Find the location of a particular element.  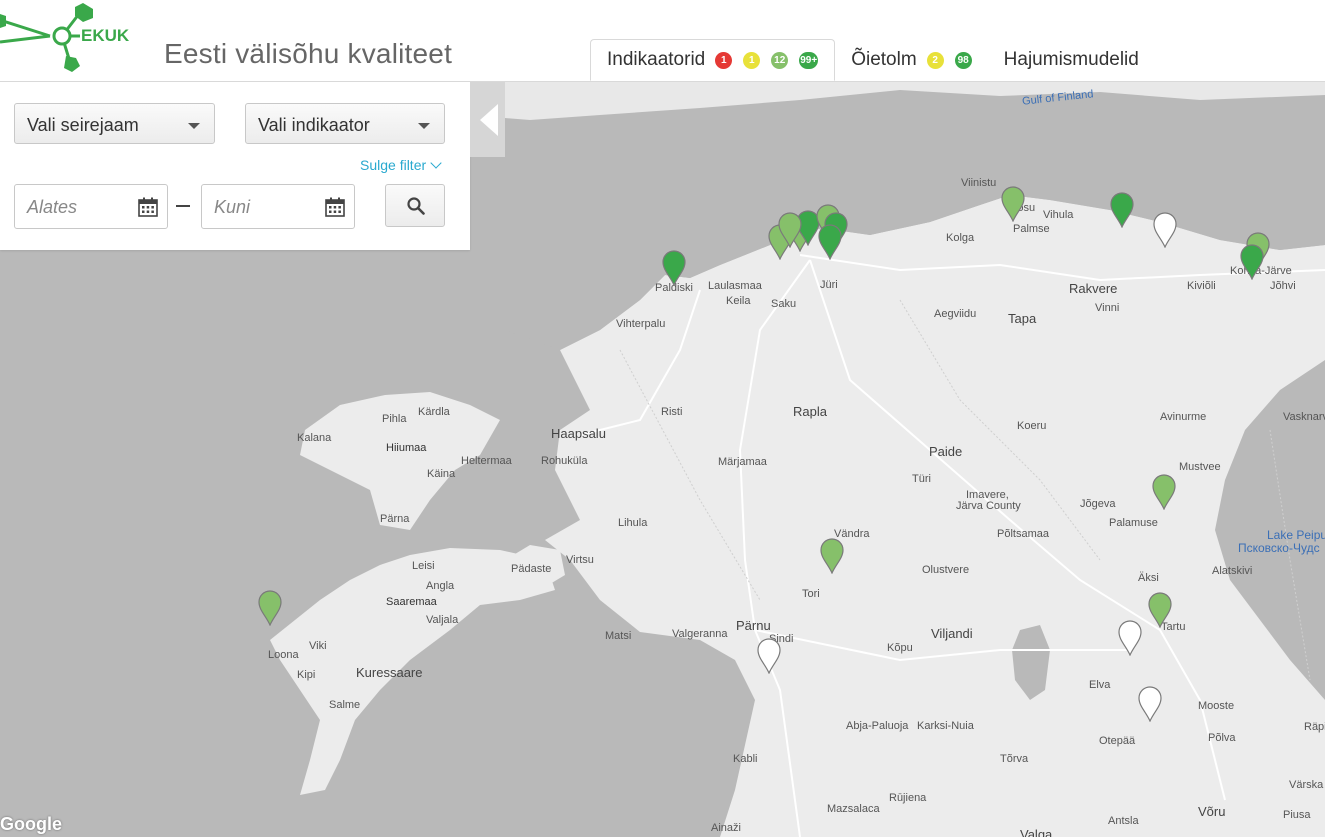

map-label: Lake Peipus is located at coordinates (1296, 535).